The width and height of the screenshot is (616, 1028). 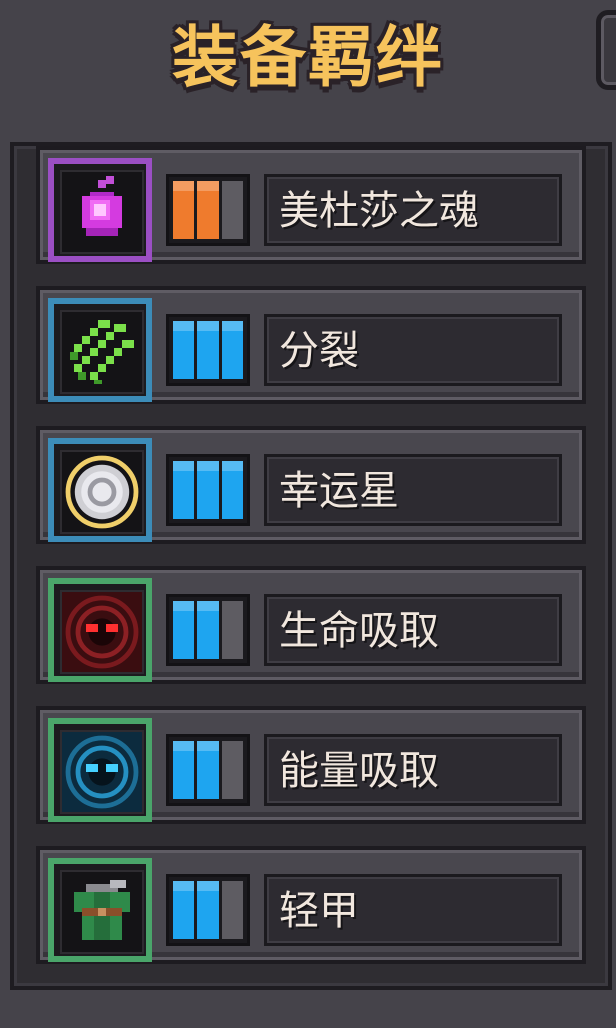 I want to click on lucky-coin-icon, so click(x=102, y=492).